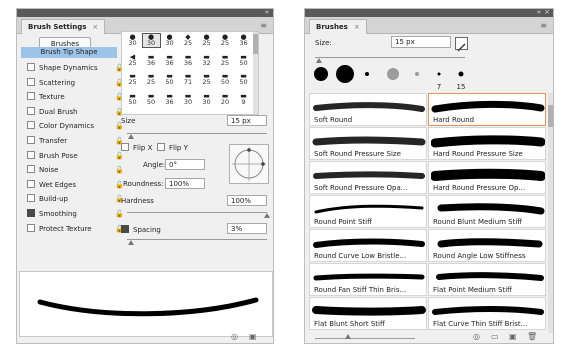 Image resolution: width=572 pixels, height=351 pixels. Describe the element at coordinates (75, 83) in the screenshot. I see `option-row: Scattering 🔓` at that location.